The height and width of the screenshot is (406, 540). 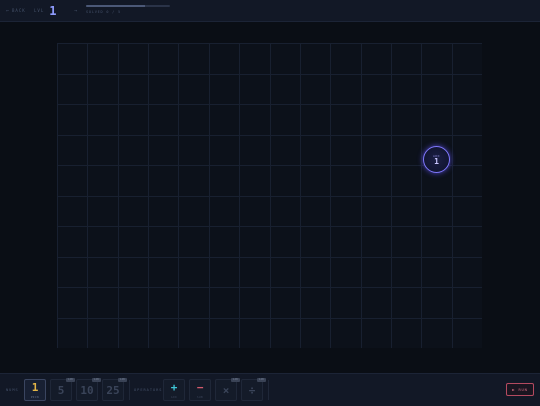 I want to click on operator-caption: ADD, so click(x=174, y=396).